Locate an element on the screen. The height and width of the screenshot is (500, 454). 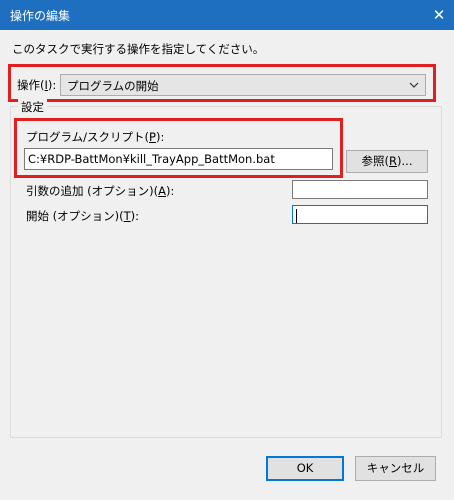
arguments-label-prefix: 引数の追加 (オプション)( is located at coordinates (92, 191).